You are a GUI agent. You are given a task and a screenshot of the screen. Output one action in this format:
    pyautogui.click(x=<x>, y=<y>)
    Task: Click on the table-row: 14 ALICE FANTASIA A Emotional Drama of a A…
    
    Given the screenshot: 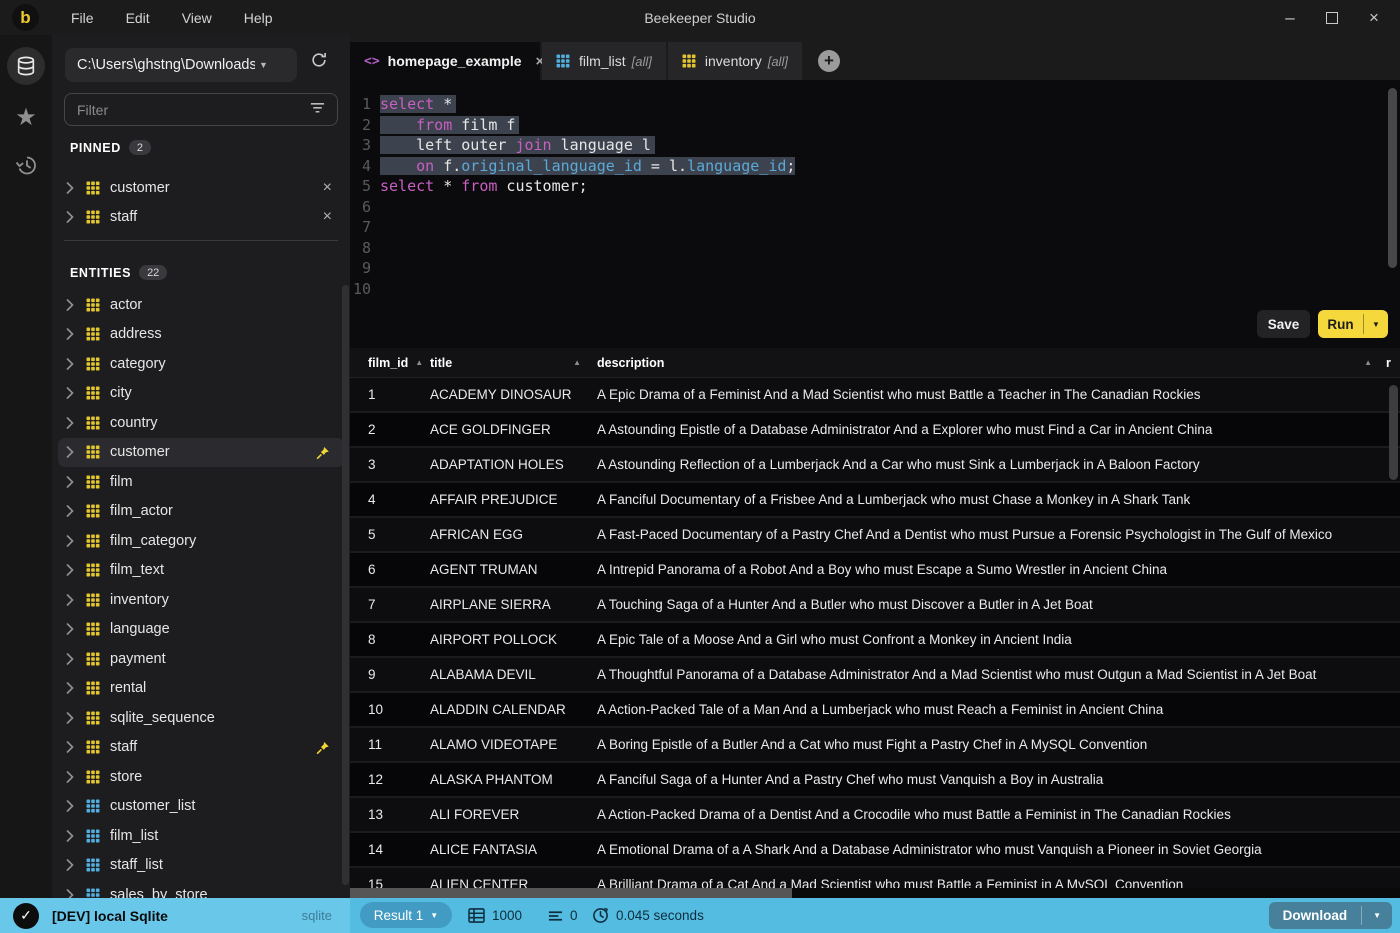 What is the action you would take?
    pyautogui.click(x=875, y=850)
    